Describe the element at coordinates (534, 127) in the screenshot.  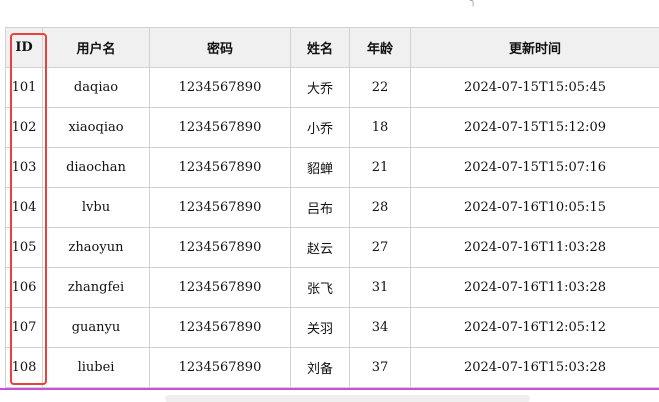
I see `cell-updated-time: 2024-07-15T15:12:09` at that location.